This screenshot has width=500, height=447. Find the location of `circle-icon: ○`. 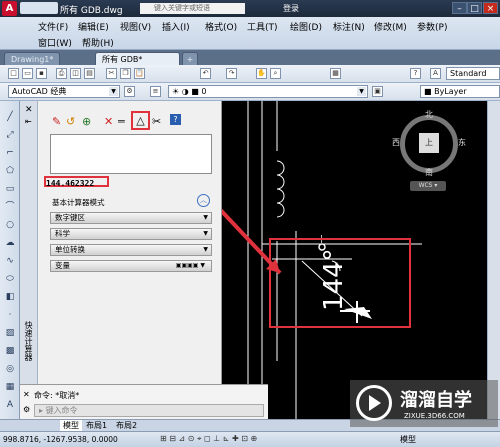

circle-icon: ○ is located at coordinates (10, 225).